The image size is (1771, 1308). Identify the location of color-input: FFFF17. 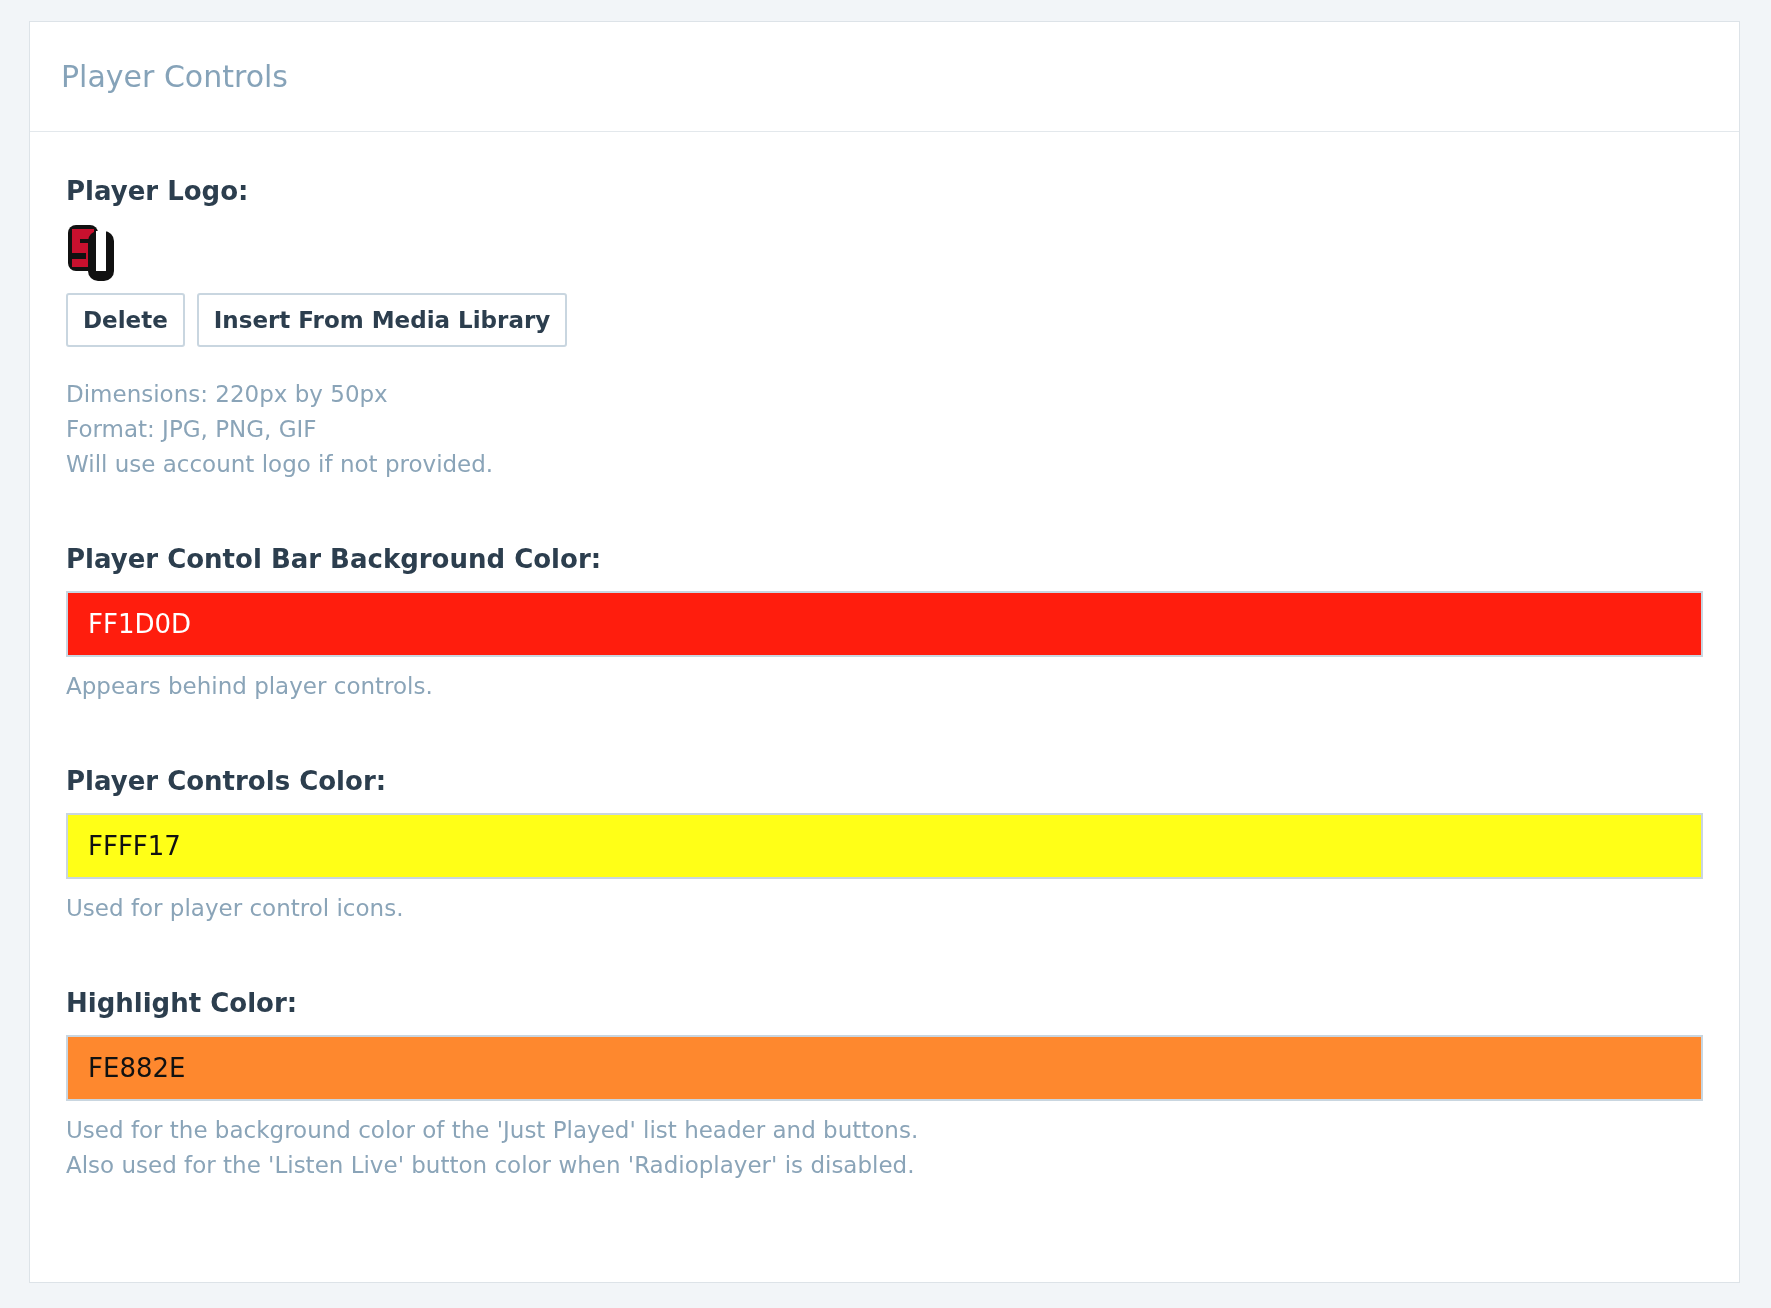
(884, 846).